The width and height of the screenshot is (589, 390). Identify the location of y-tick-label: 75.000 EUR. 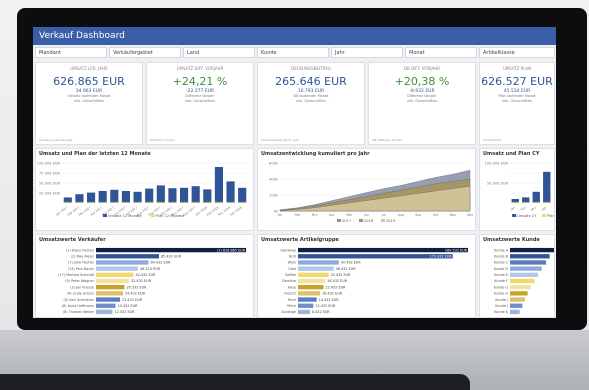
(50, 174).